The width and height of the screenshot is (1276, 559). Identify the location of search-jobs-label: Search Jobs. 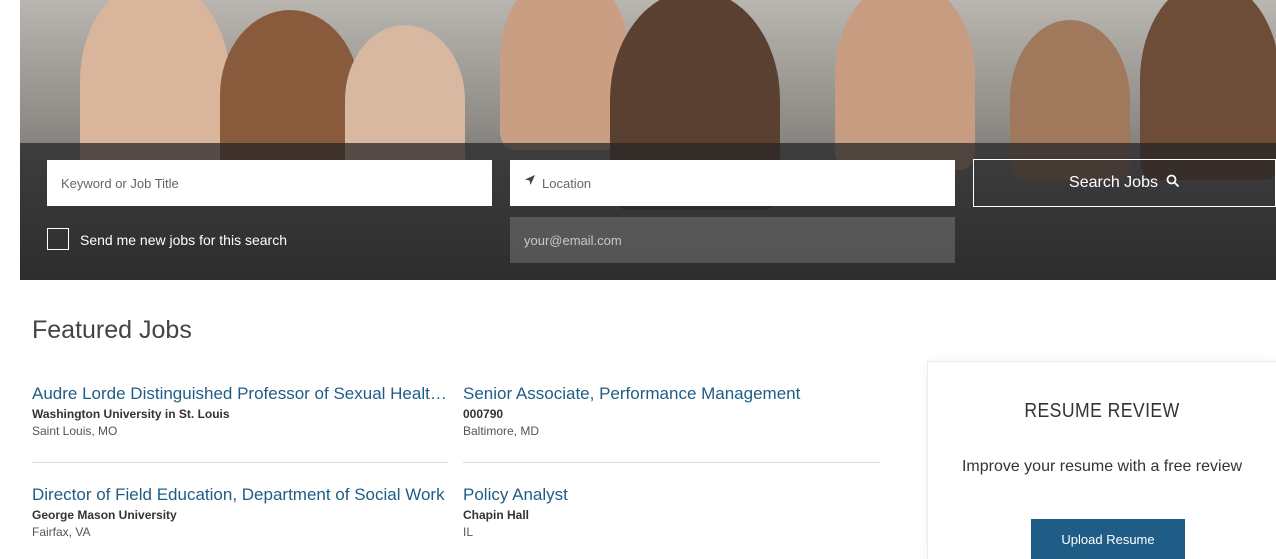
(1113, 182).